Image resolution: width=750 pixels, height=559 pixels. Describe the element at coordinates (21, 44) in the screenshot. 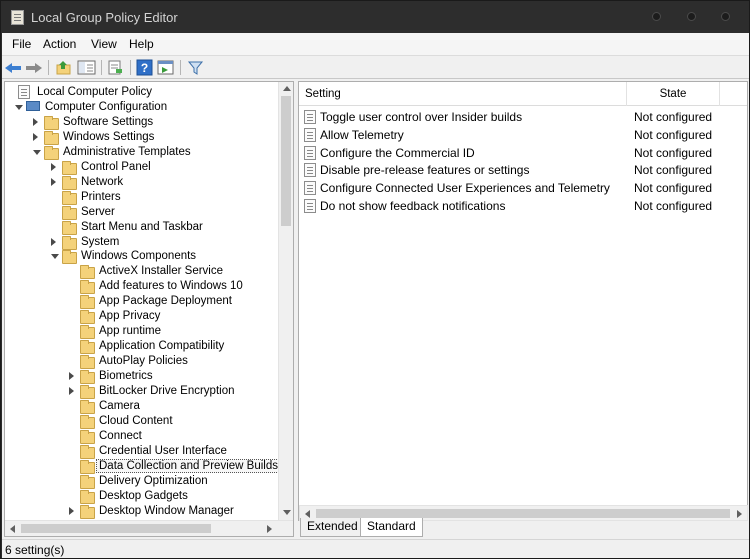

I see `menu-file: File` at that location.